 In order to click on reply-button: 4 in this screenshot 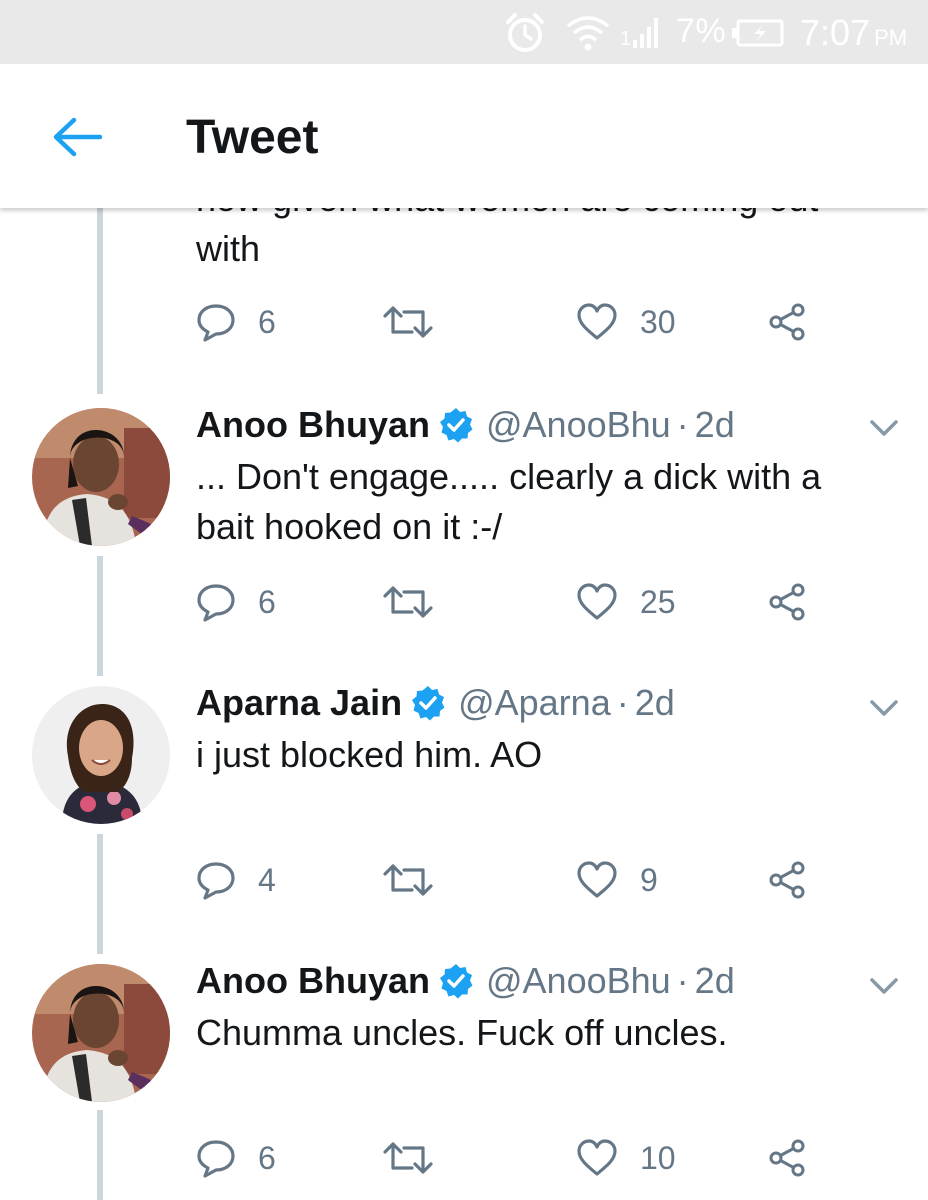, I will do `click(236, 880)`.